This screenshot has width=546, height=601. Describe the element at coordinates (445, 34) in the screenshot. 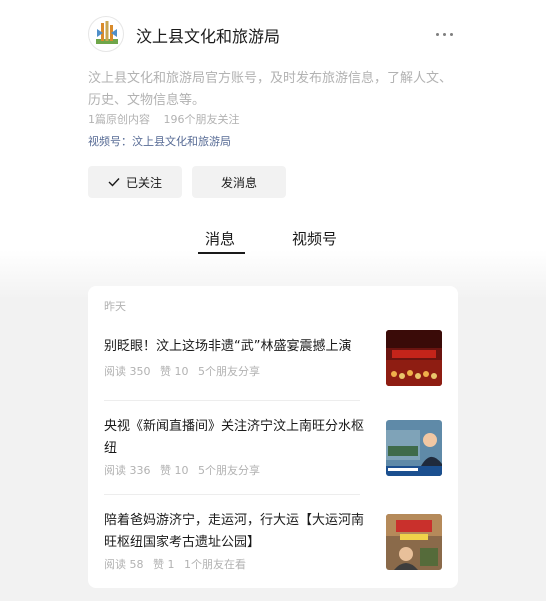

I see `more-dots-icon` at that location.